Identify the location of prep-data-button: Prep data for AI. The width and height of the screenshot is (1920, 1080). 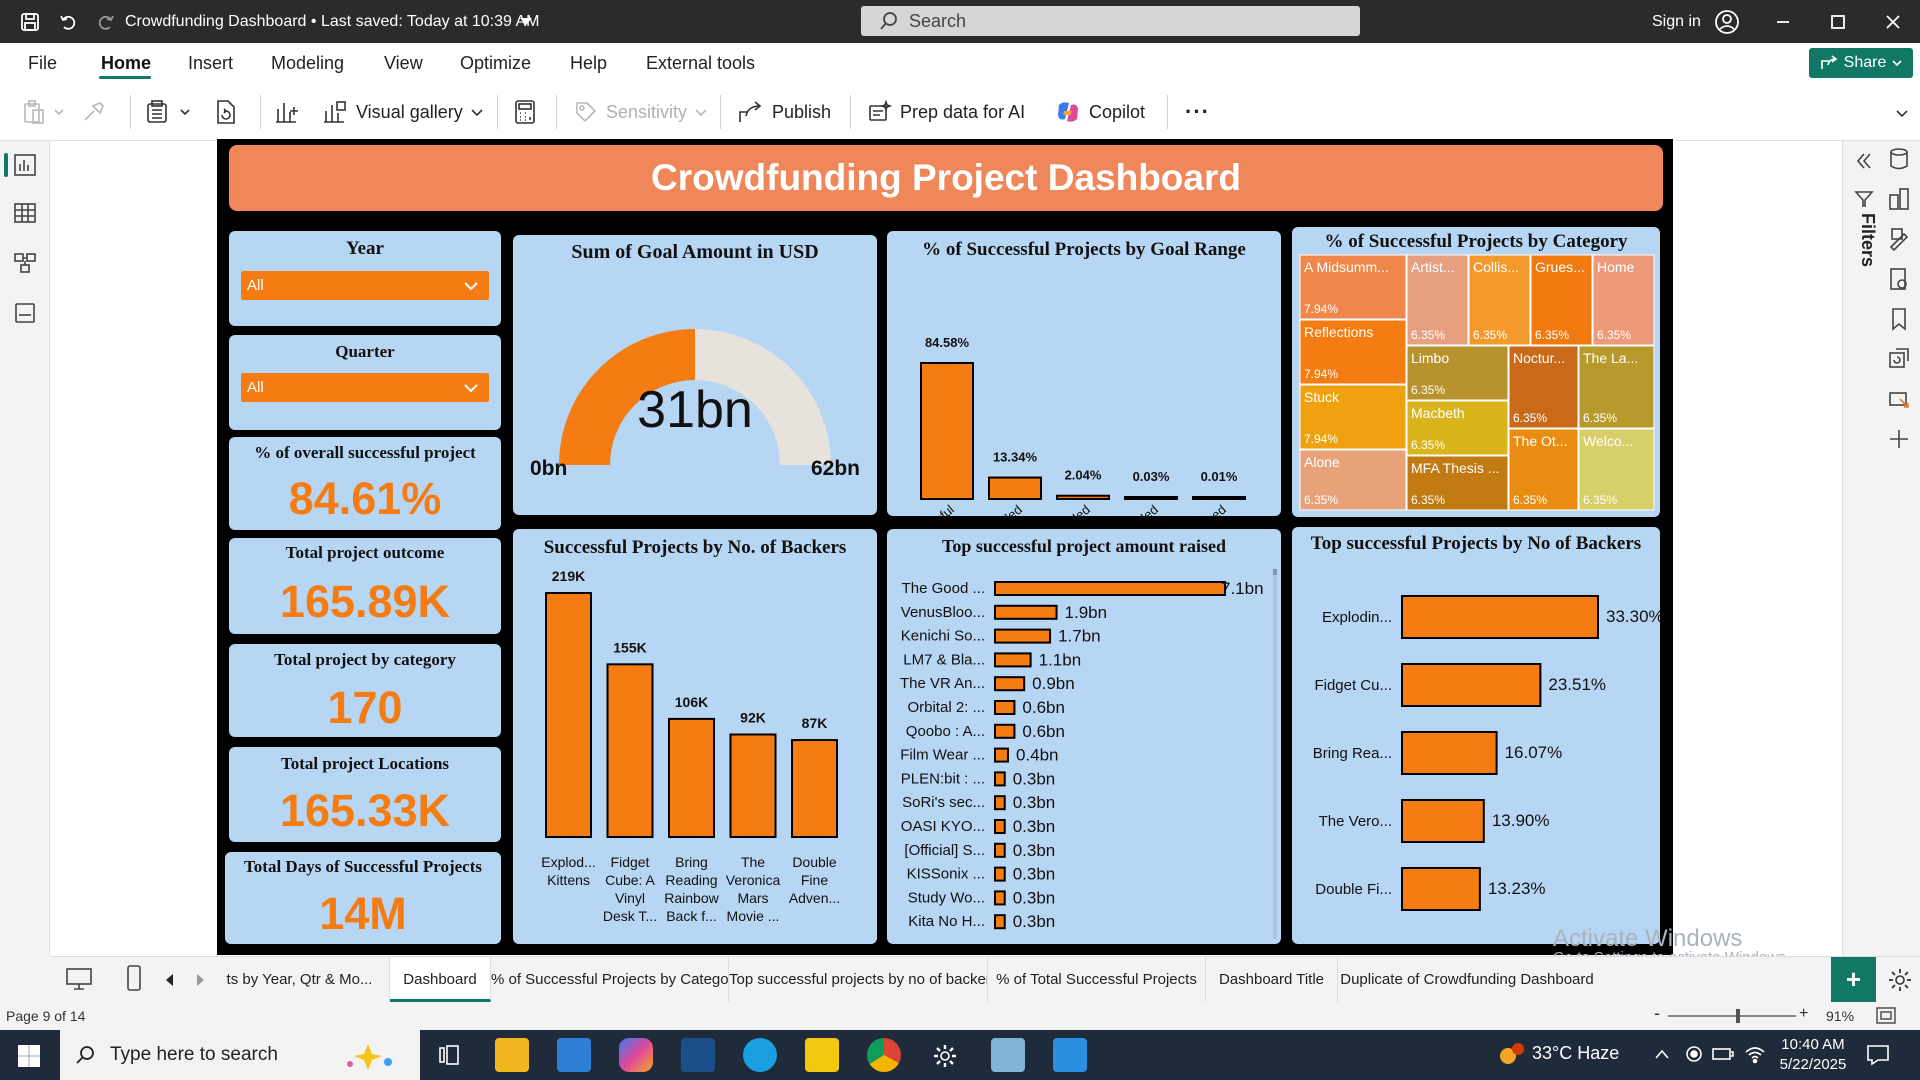
(946, 112).